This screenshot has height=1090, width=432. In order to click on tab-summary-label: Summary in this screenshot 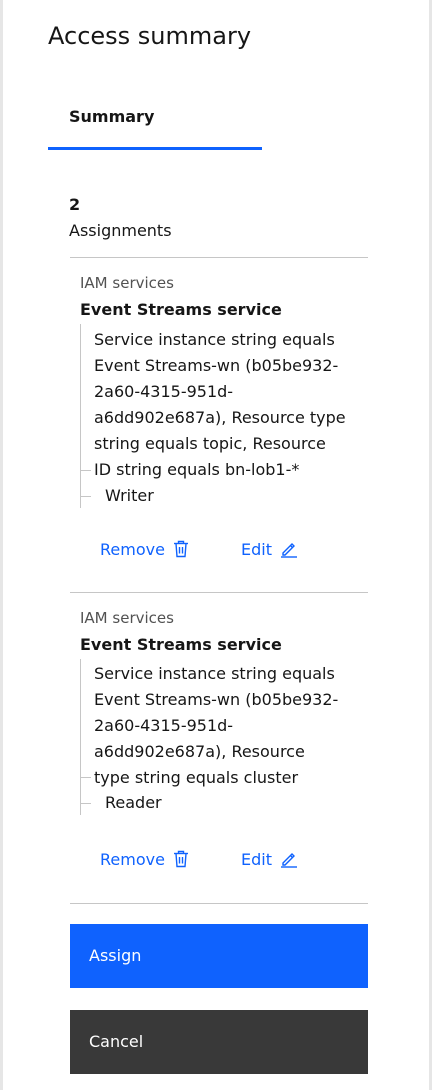, I will do `click(112, 116)`.